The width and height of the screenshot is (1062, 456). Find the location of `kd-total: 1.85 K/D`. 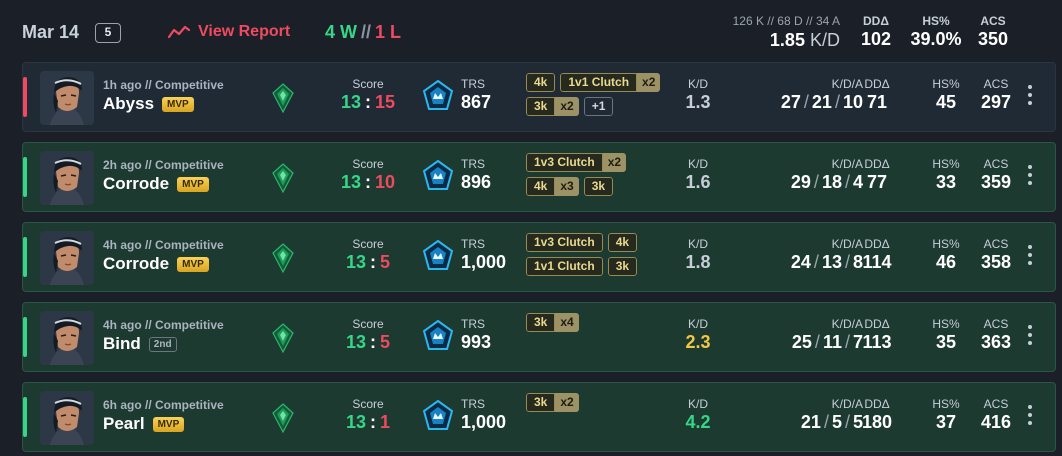

kd-total: 1.85 K/D is located at coordinates (805, 40).